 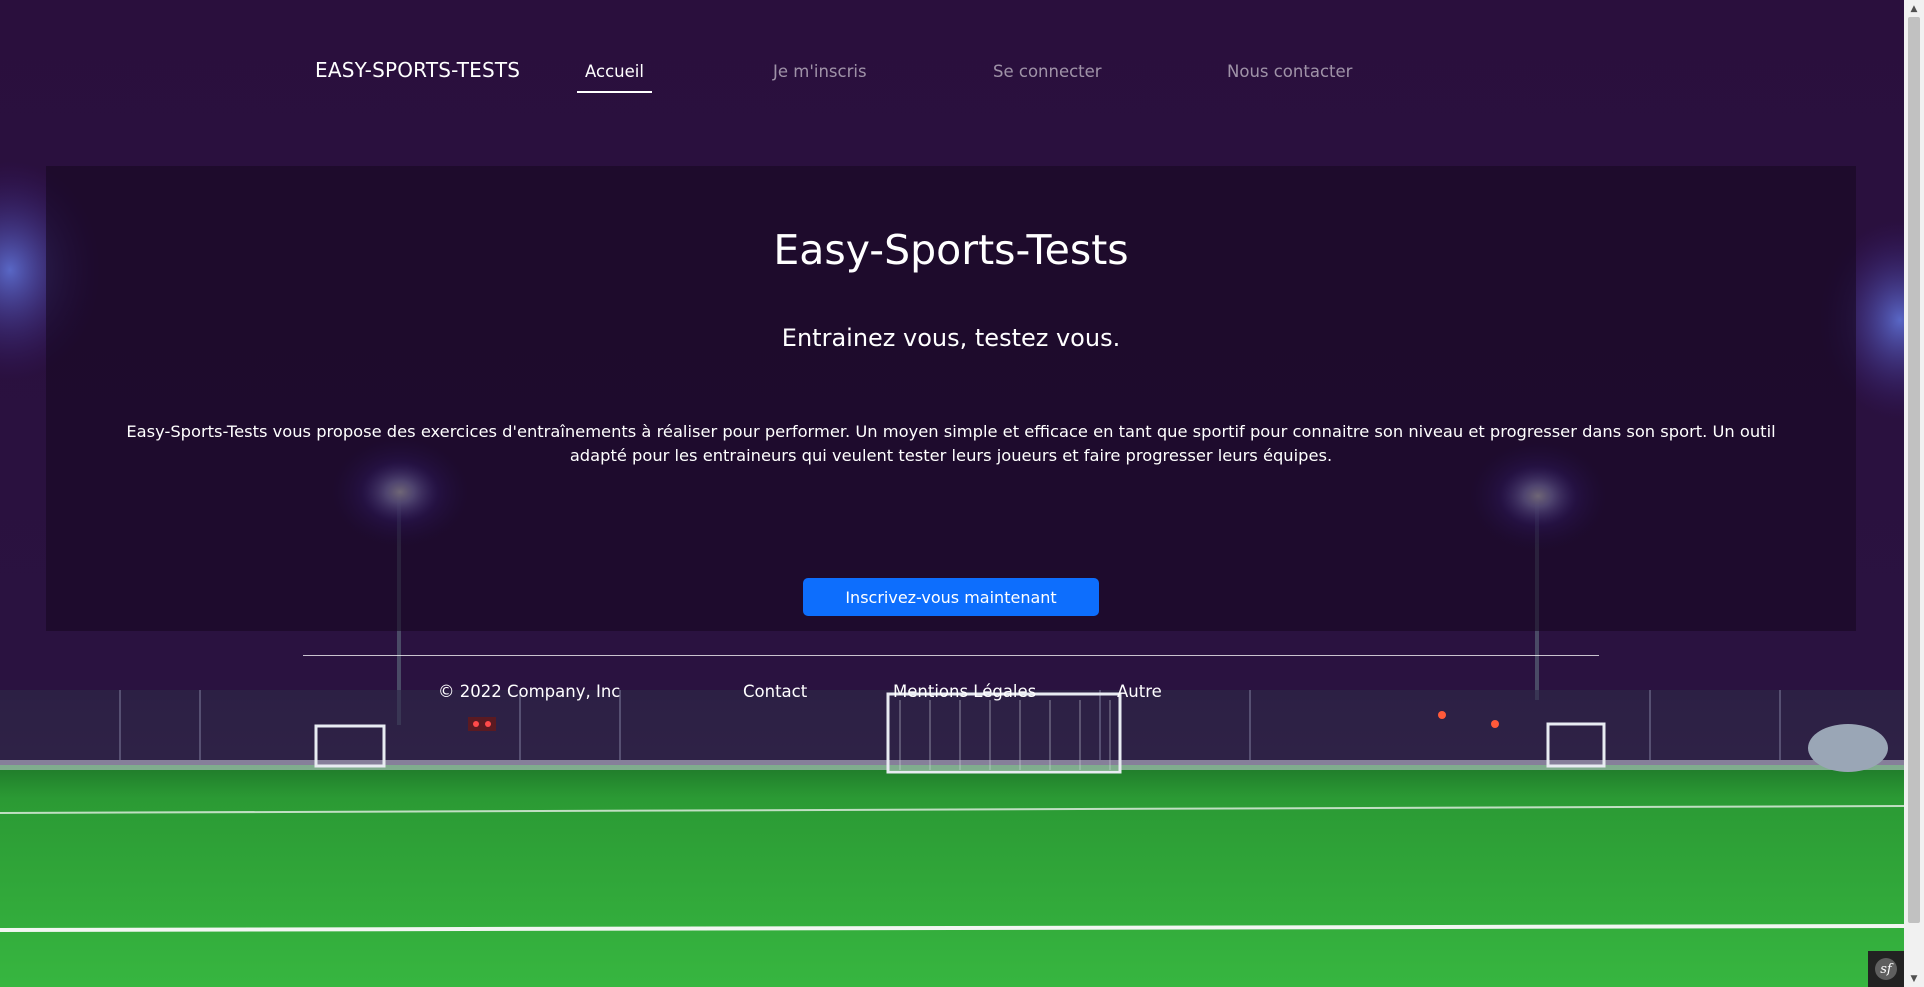 What do you see at coordinates (614, 77) in the screenshot?
I see `nav-link-accueil: Accueil` at bounding box center [614, 77].